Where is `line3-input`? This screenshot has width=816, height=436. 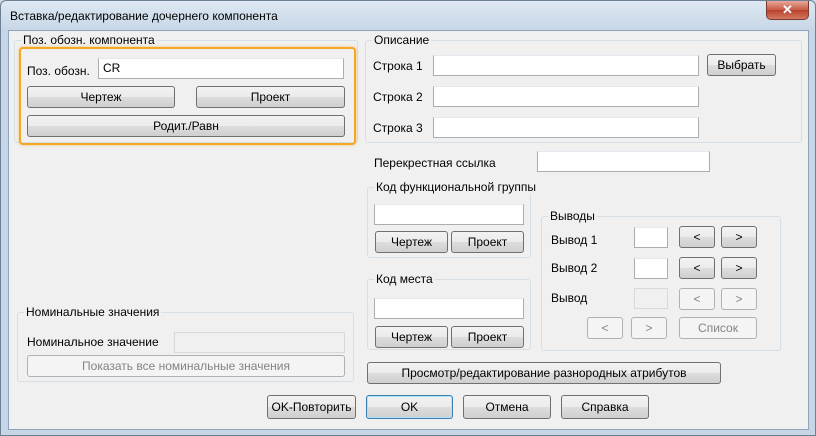 line3-input is located at coordinates (566, 127).